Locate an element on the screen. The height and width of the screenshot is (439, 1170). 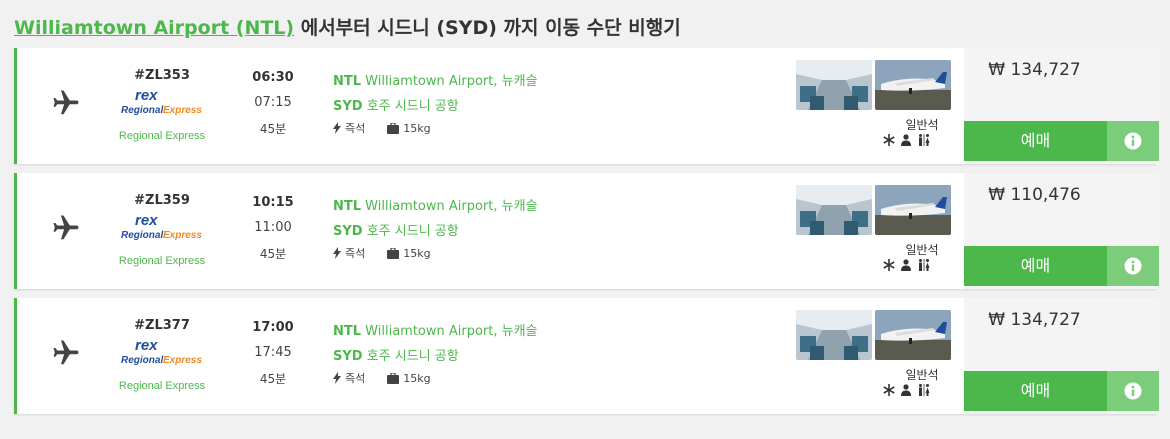
departure-time: 06:30 is located at coordinates (273, 77).